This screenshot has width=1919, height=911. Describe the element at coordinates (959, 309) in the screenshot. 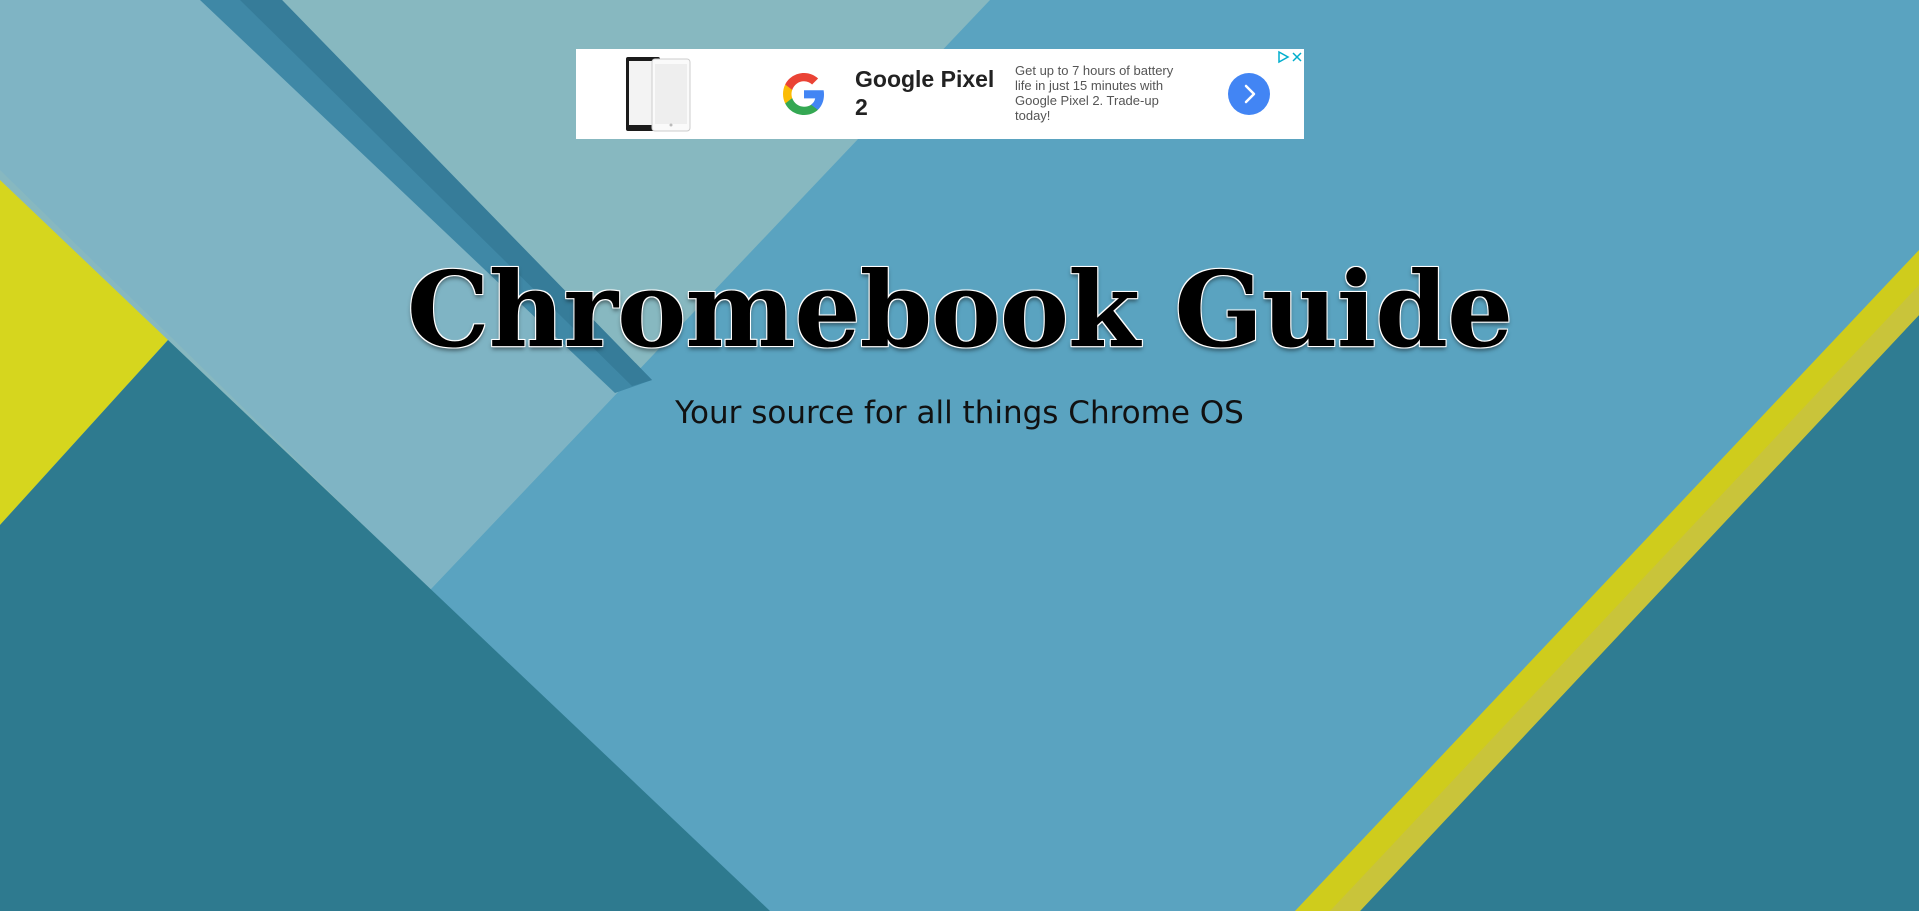

I see `site-title: Chromebook Guide` at that location.